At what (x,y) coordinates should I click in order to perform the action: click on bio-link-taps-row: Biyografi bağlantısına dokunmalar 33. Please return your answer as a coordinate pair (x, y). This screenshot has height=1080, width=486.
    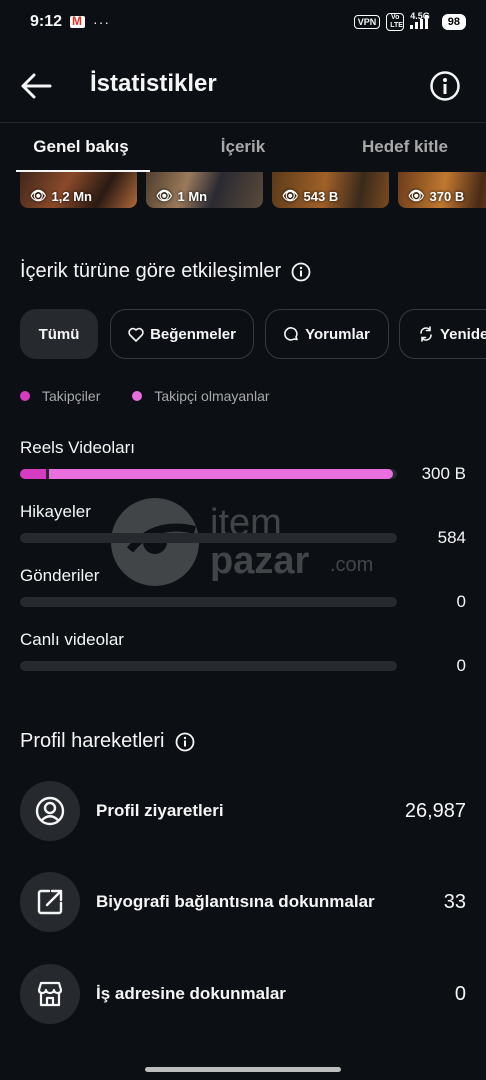
    Looking at the image, I should click on (243, 902).